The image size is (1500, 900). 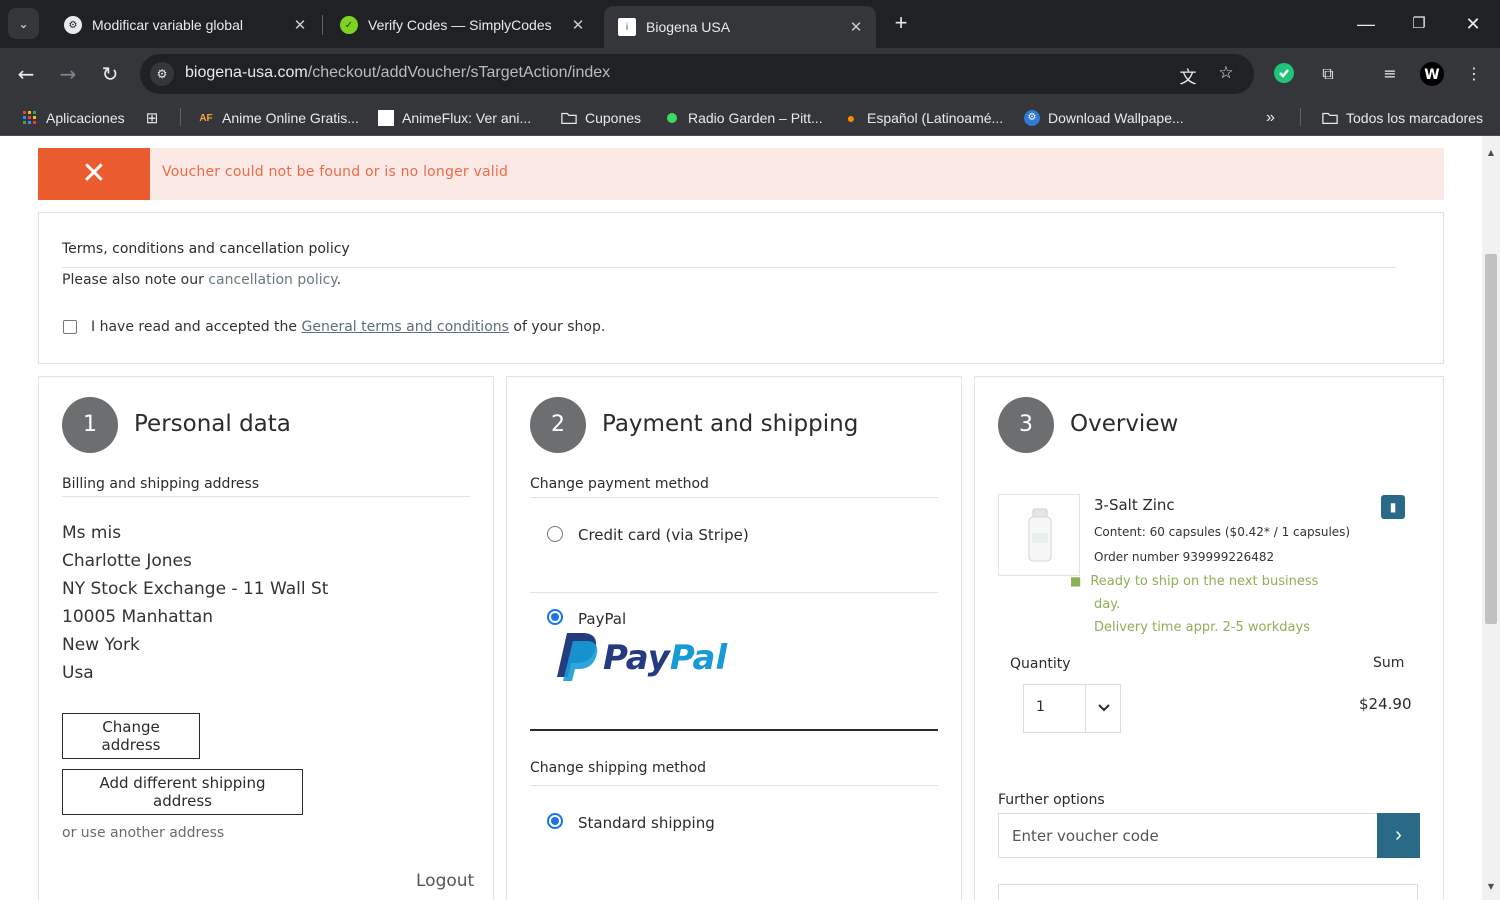 I want to click on site-info-icon: ⚙, so click(x=162, y=74).